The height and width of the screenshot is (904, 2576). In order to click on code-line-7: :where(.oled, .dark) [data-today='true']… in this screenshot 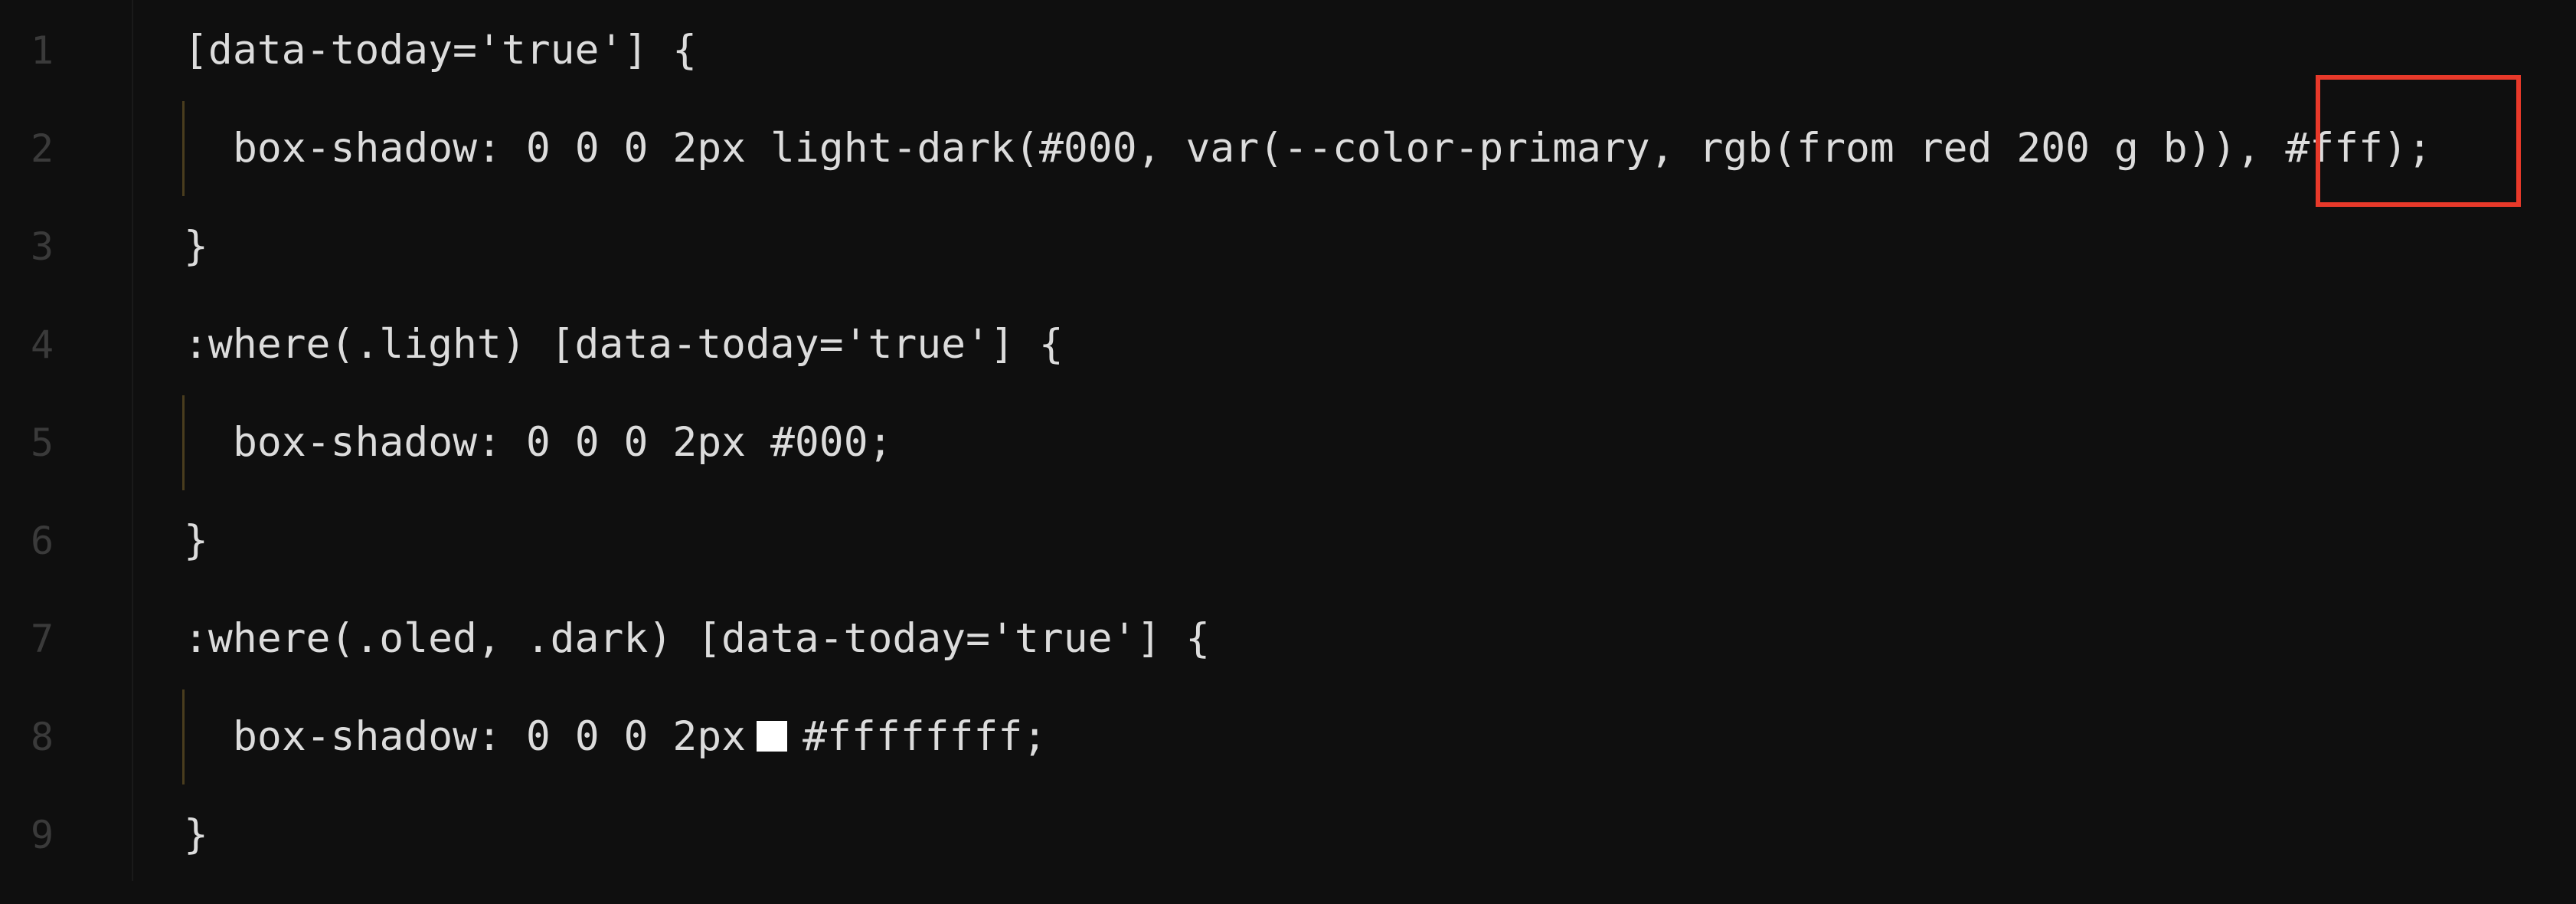, I will do `click(697, 639)`.